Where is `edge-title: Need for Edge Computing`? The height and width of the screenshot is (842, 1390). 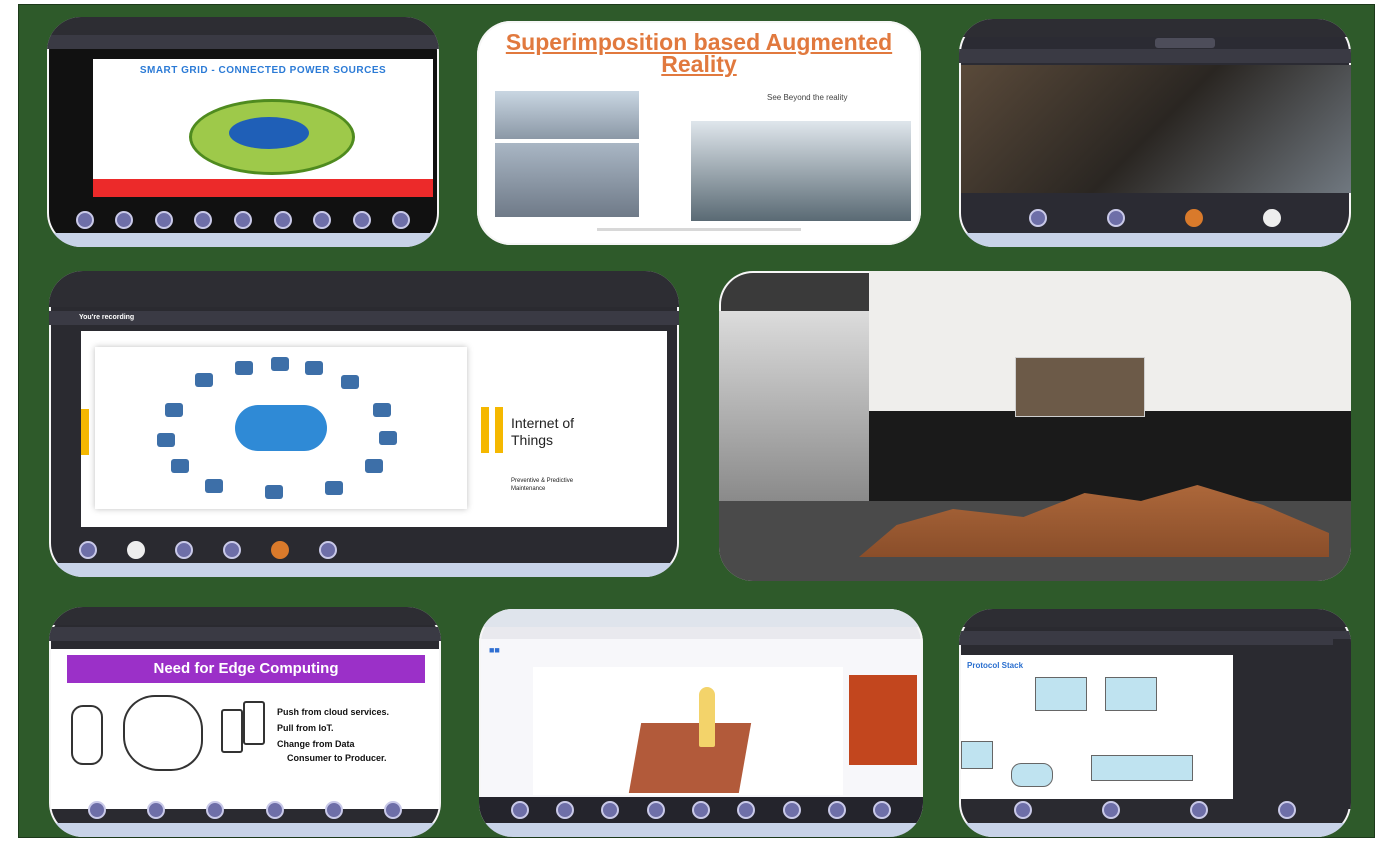 edge-title: Need for Edge Computing is located at coordinates (246, 669).